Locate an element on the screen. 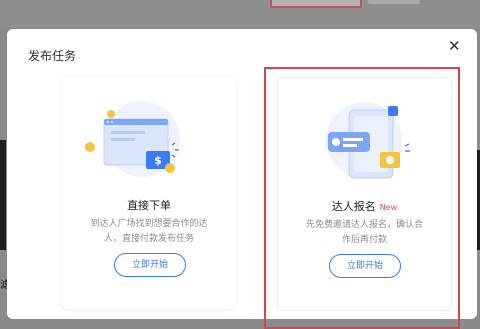 The width and height of the screenshot is (480, 329). close-icon: ✕ is located at coordinates (454, 46).